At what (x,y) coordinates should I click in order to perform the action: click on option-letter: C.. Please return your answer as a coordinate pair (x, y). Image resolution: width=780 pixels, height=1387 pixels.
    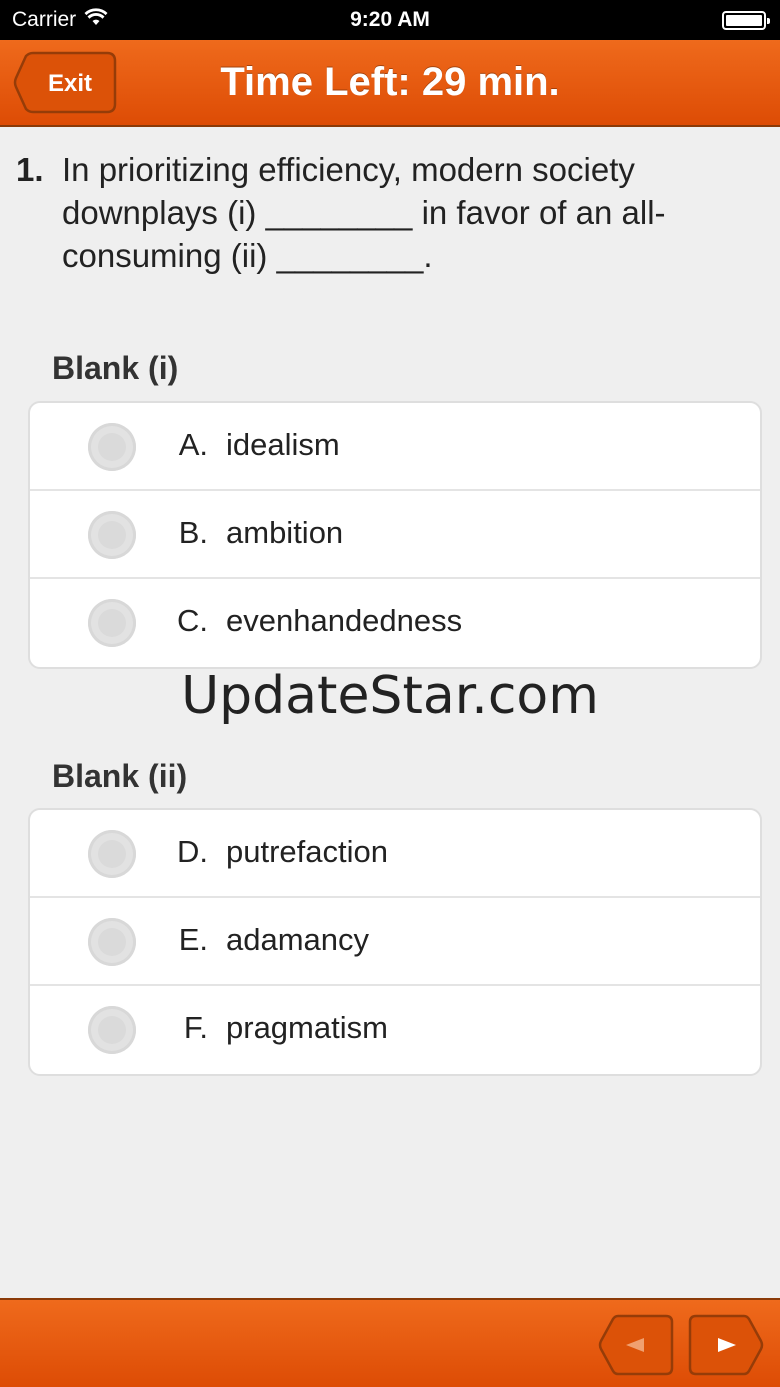
    Looking at the image, I should click on (192, 620).